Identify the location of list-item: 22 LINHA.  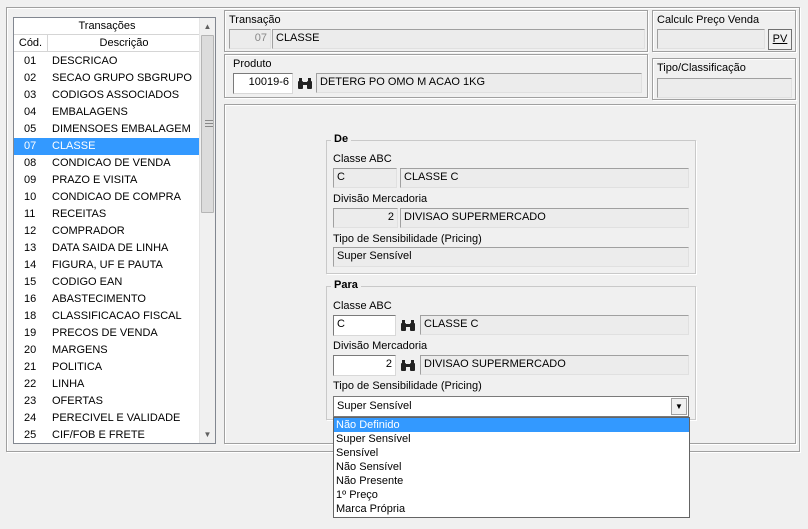
(107, 384).